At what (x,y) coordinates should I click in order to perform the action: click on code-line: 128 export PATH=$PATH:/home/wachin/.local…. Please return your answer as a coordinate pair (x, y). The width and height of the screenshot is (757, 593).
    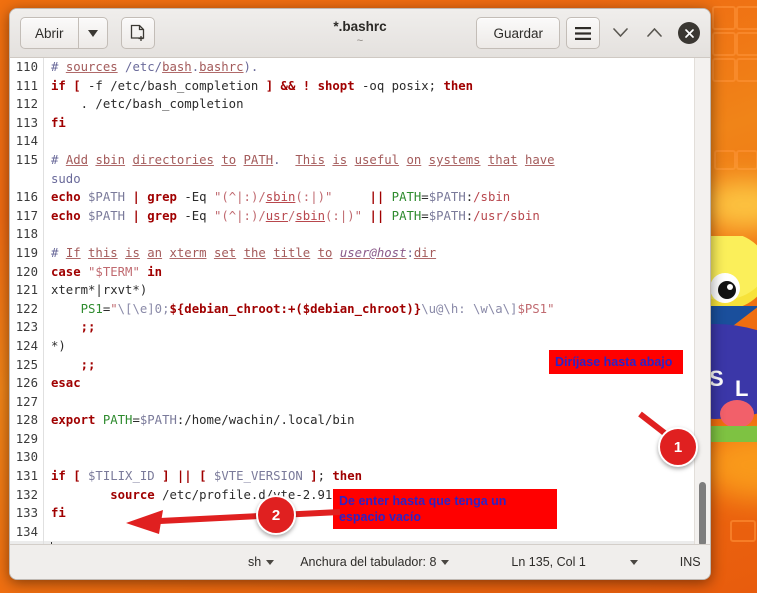
    Looking at the image, I should click on (352, 420).